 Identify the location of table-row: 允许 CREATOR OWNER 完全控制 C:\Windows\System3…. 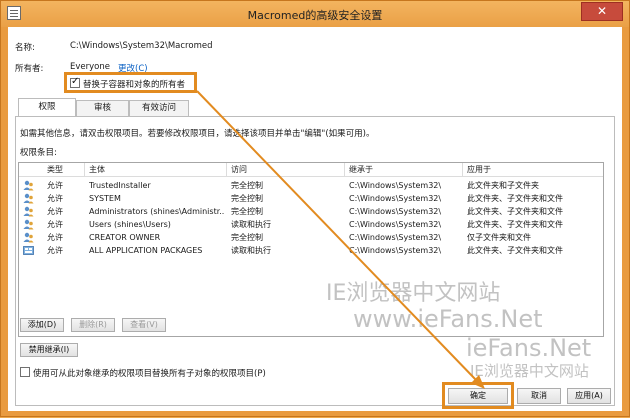
(311, 237).